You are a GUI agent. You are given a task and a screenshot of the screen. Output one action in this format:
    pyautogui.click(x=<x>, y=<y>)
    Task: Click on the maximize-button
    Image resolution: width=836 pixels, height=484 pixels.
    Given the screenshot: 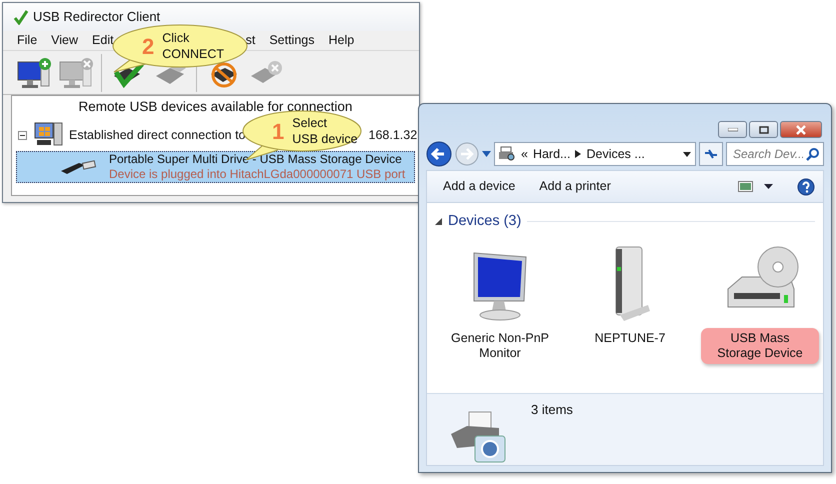 What is the action you would take?
    pyautogui.click(x=763, y=129)
    